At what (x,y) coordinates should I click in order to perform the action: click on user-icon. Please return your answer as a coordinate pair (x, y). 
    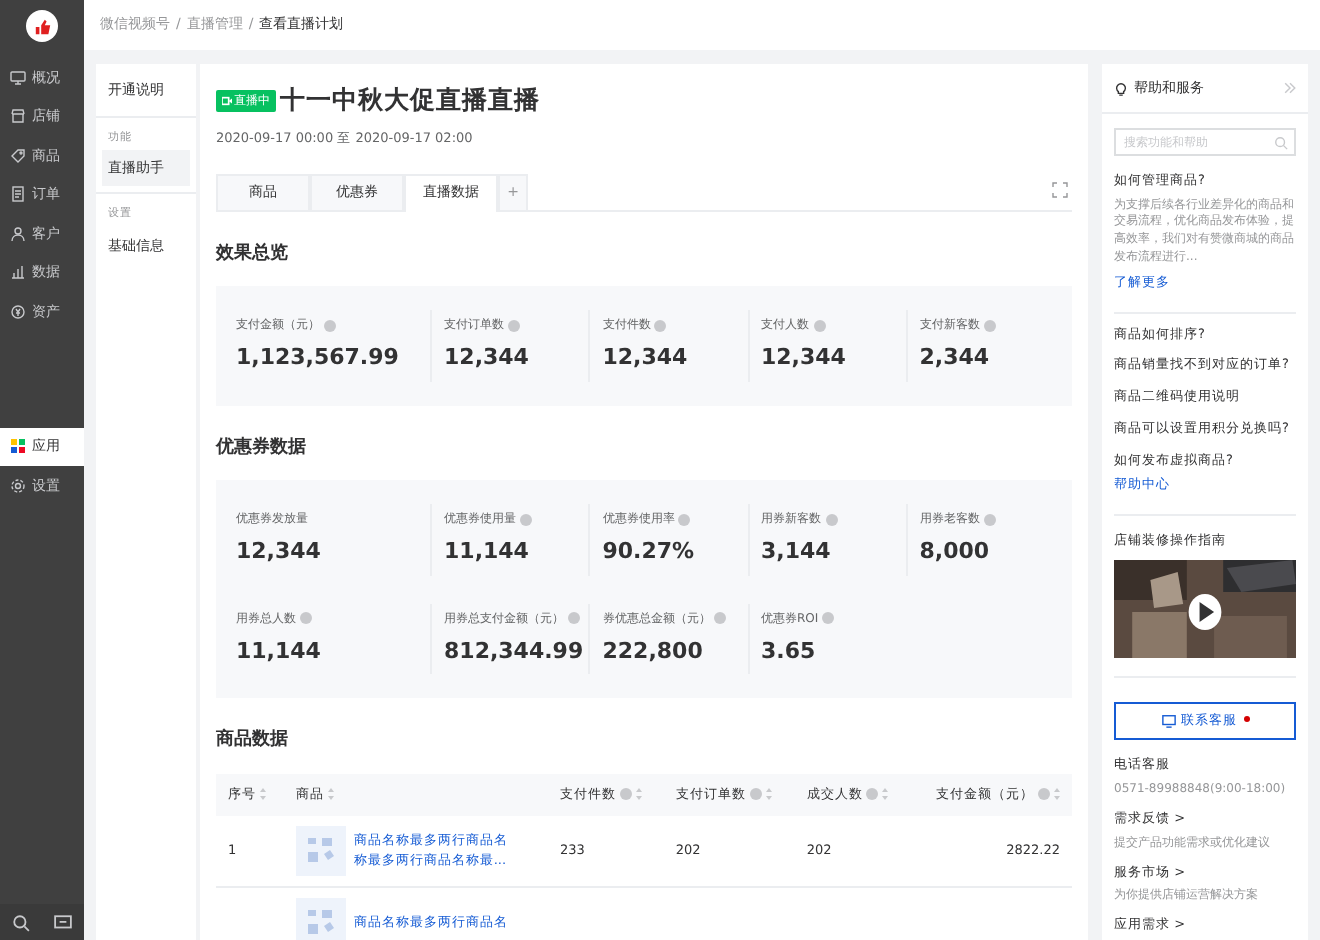
    Looking at the image, I should click on (18, 233).